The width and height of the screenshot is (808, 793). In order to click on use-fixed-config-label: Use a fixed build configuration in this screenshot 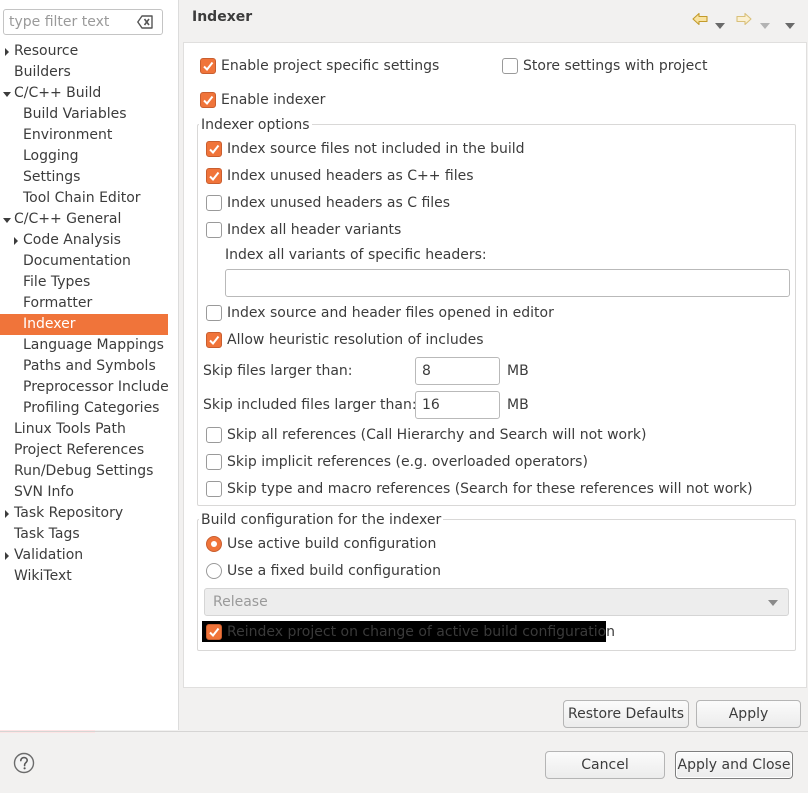, I will do `click(334, 571)`.